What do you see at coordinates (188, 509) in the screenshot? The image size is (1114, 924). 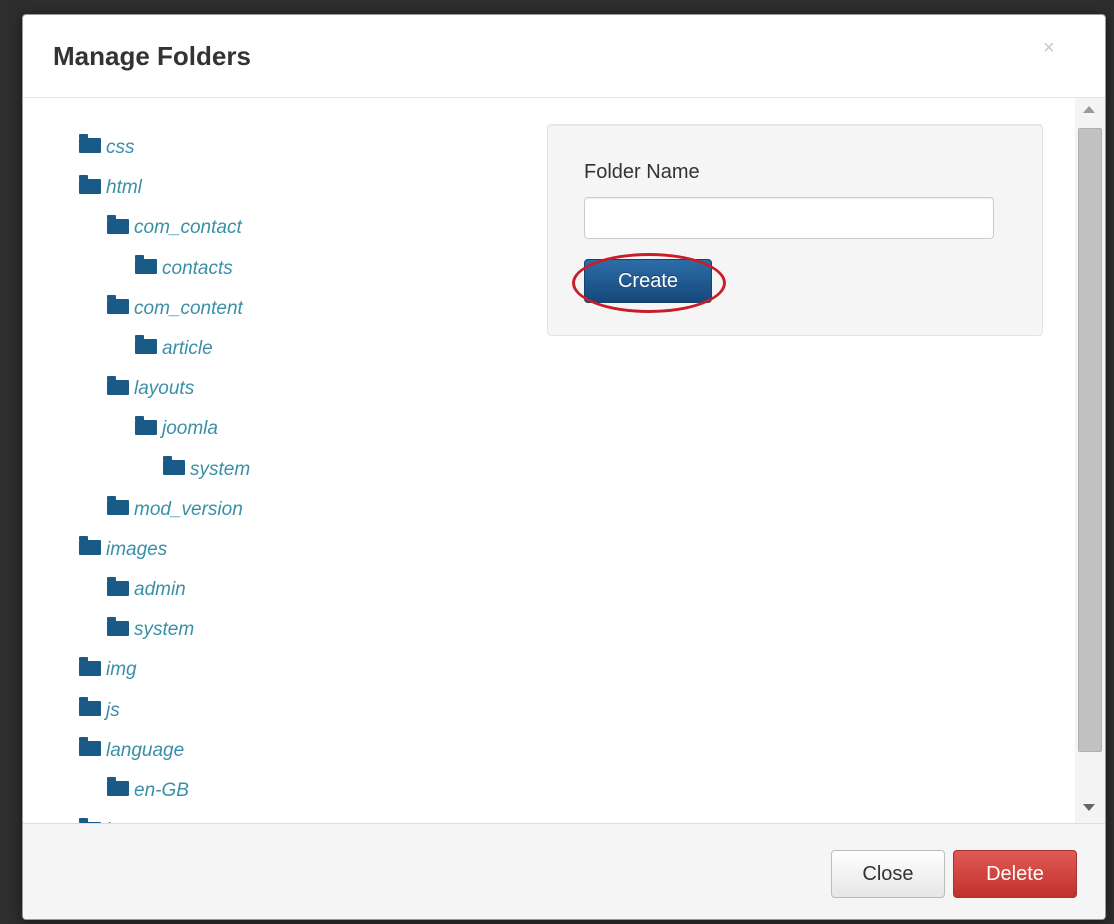 I see `folder-tree-label: mod_version` at bounding box center [188, 509].